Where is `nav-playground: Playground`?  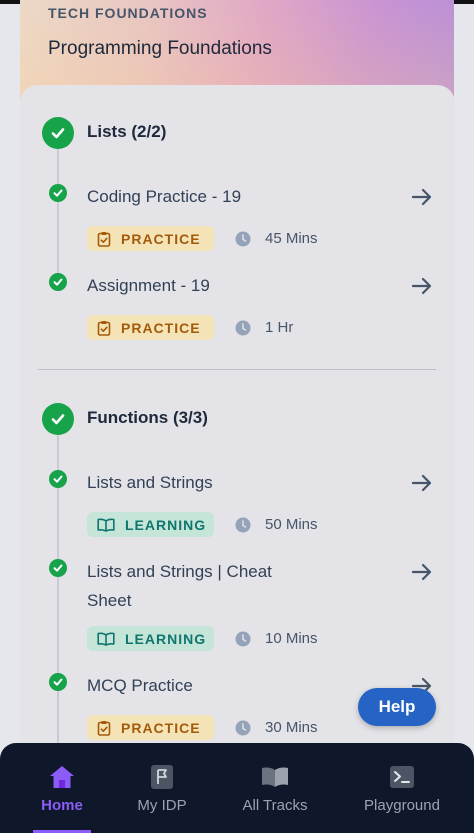 nav-playground: Playground is located at coordinates (402, 788).